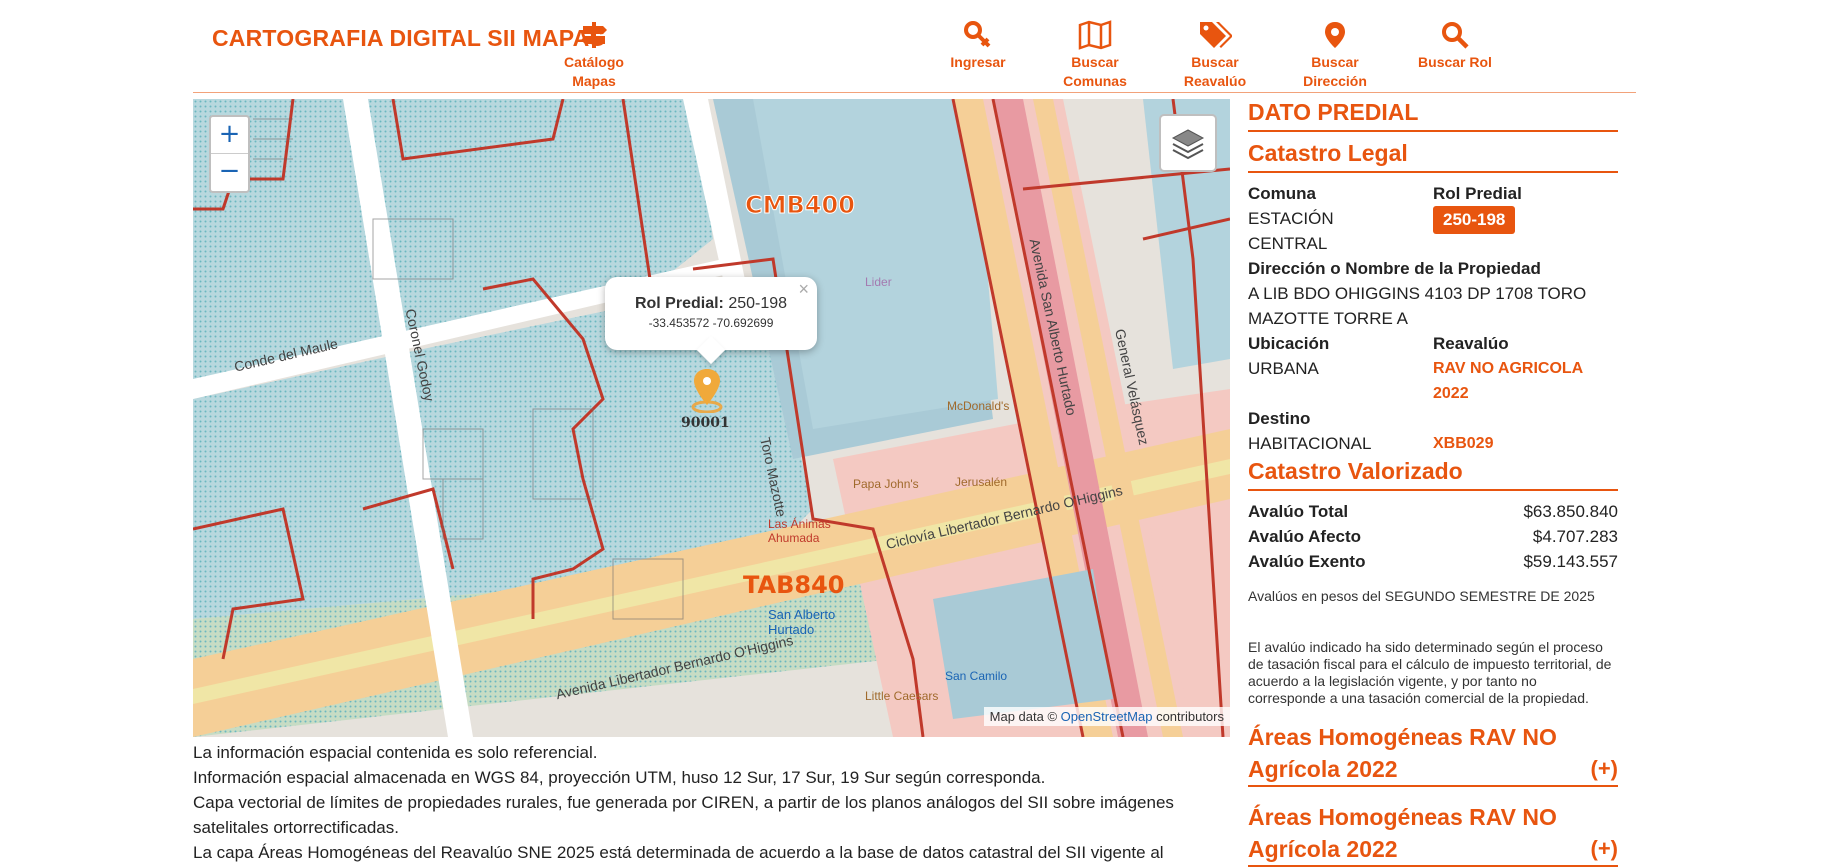 This screenshot has height=867, width=1827. Describe the element at coordinates (229, 172) in the screenshot. I see `zoom-out-button: −` at that location.